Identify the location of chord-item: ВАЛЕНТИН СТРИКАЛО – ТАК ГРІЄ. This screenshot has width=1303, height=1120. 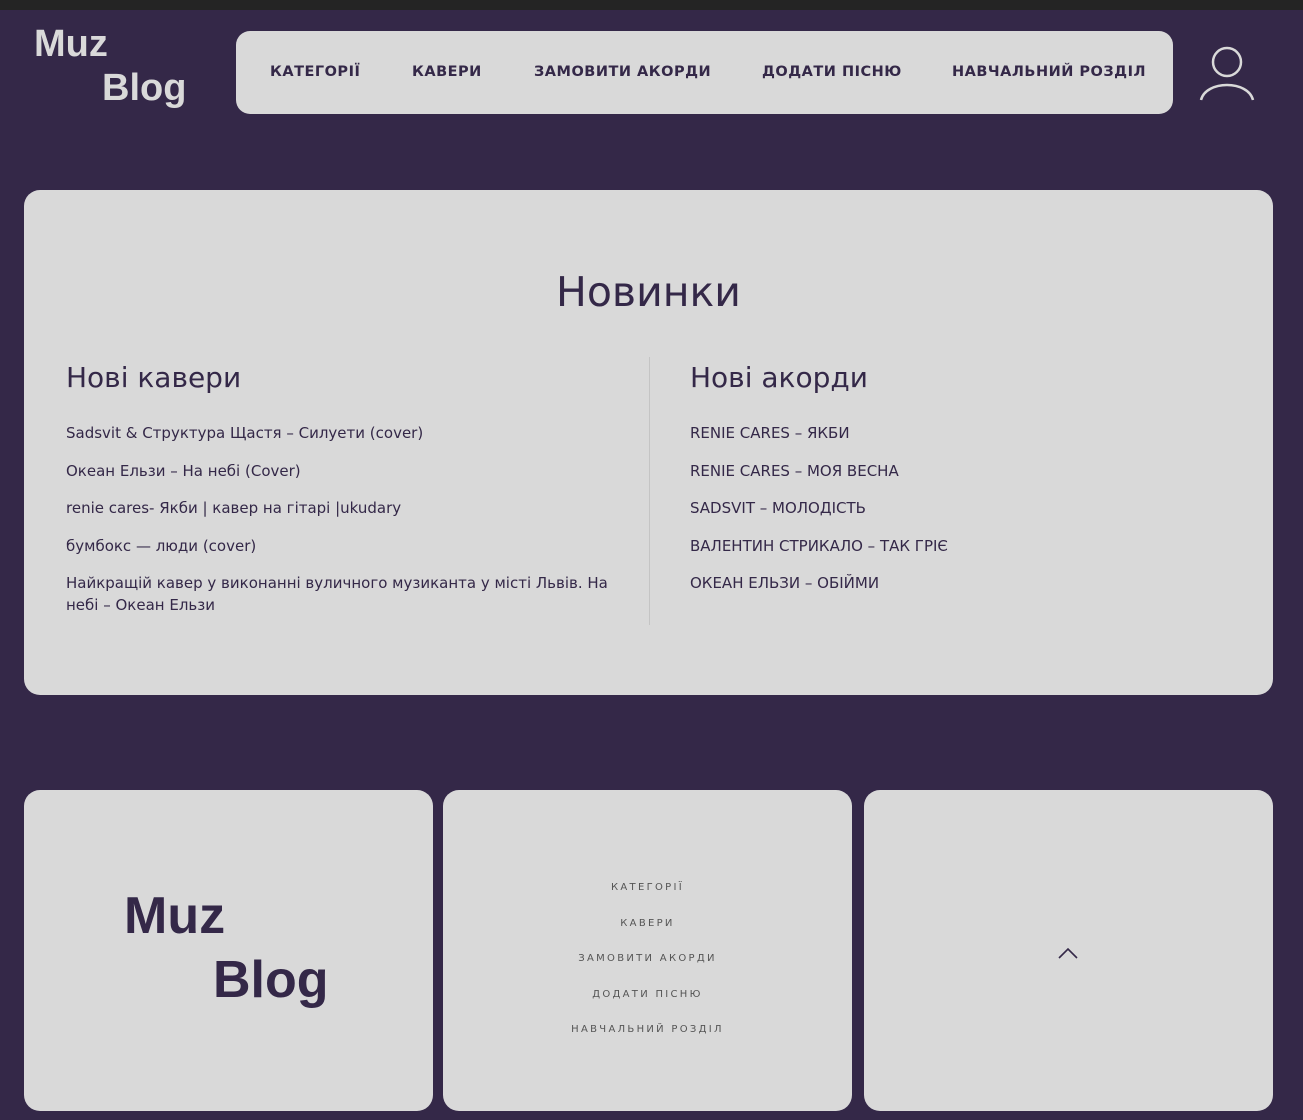
(950, 546).